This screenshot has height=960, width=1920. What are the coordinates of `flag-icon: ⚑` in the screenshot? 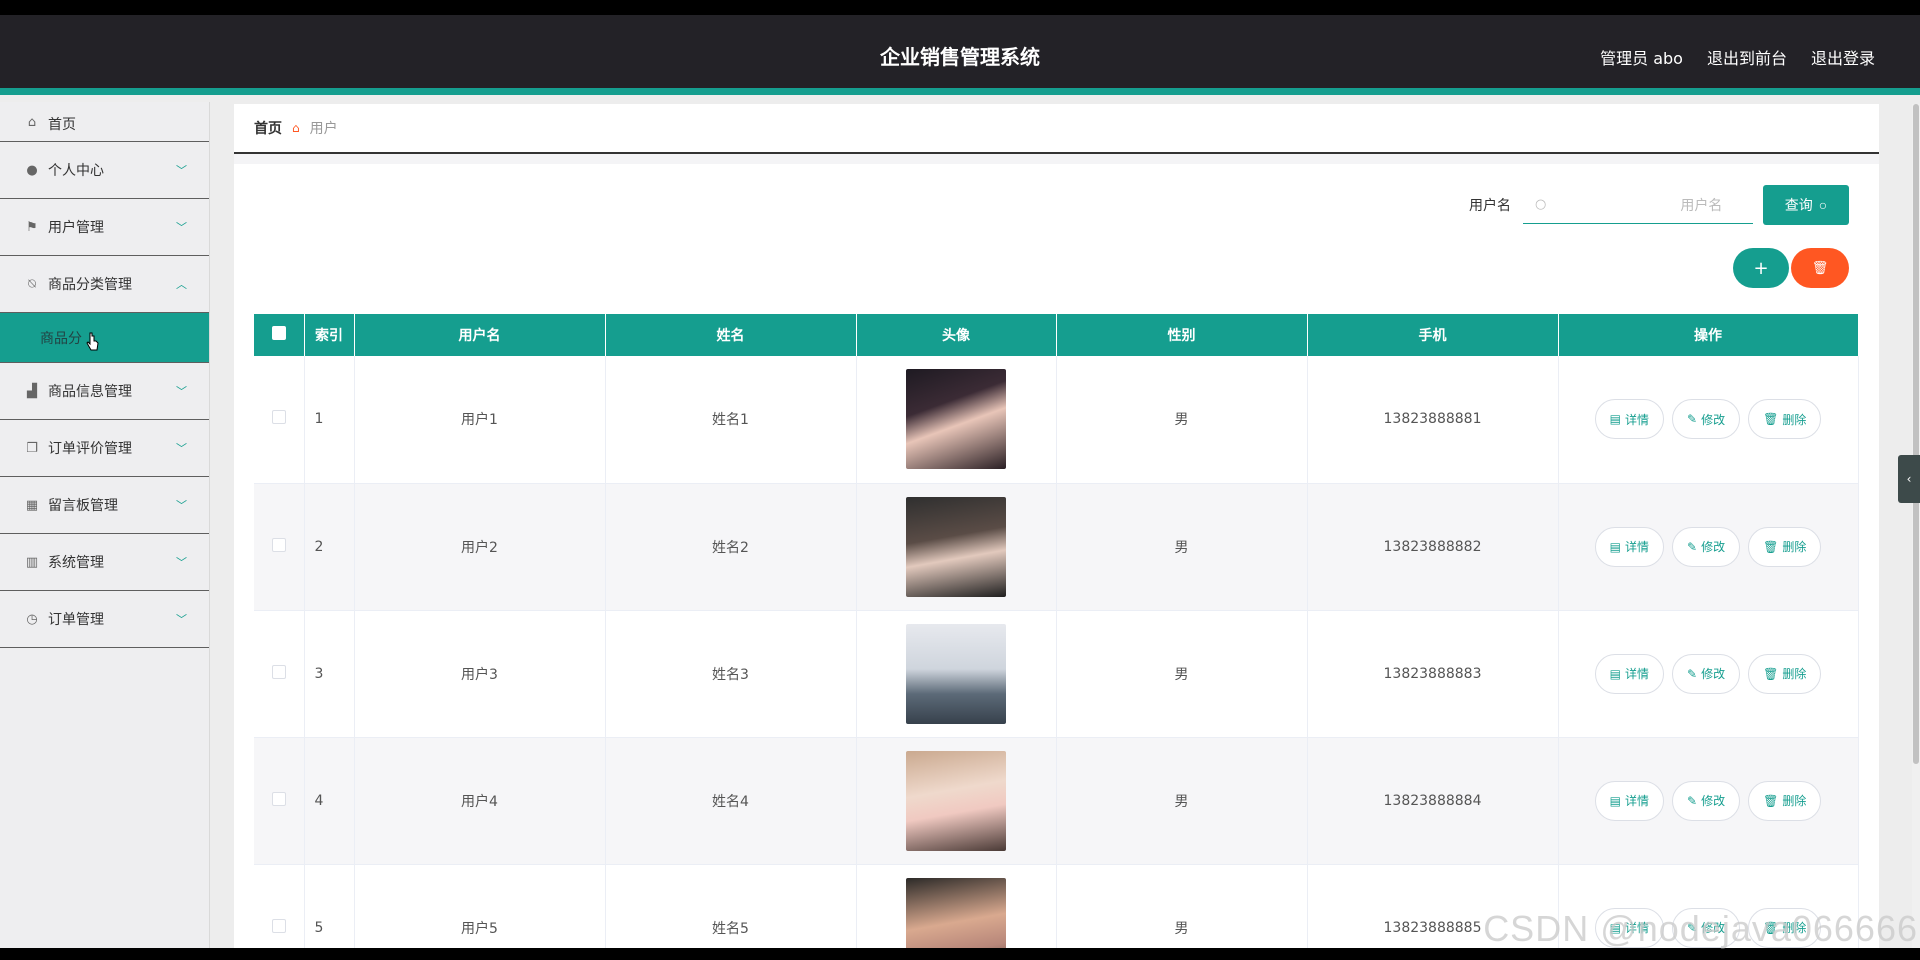 It's located at (32, 227).